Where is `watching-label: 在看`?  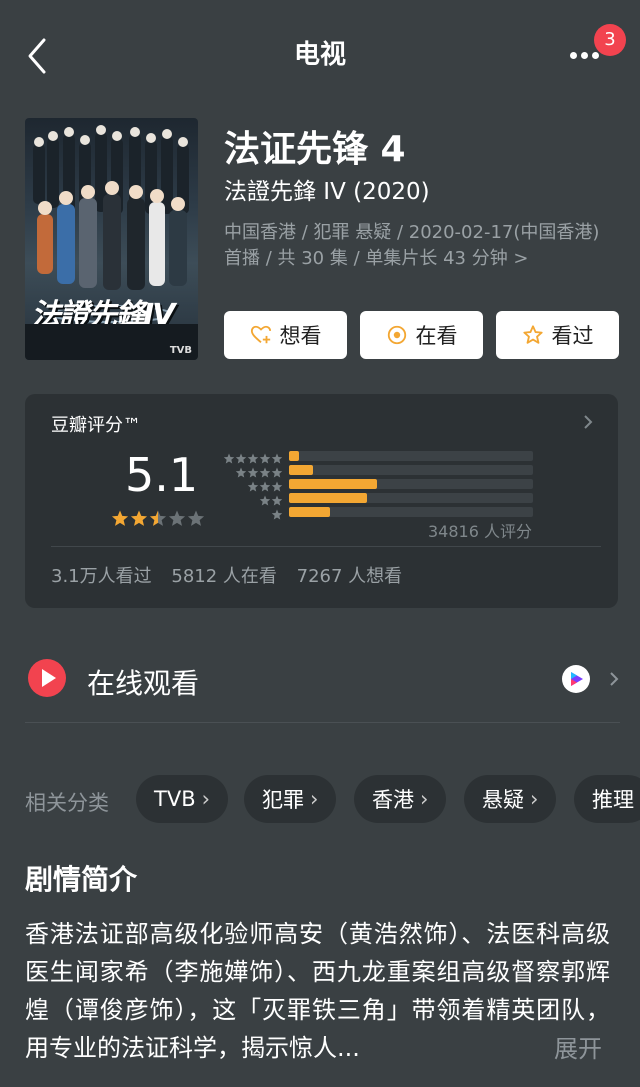 watching-label: 在看 is located at coordinates (436, 336).